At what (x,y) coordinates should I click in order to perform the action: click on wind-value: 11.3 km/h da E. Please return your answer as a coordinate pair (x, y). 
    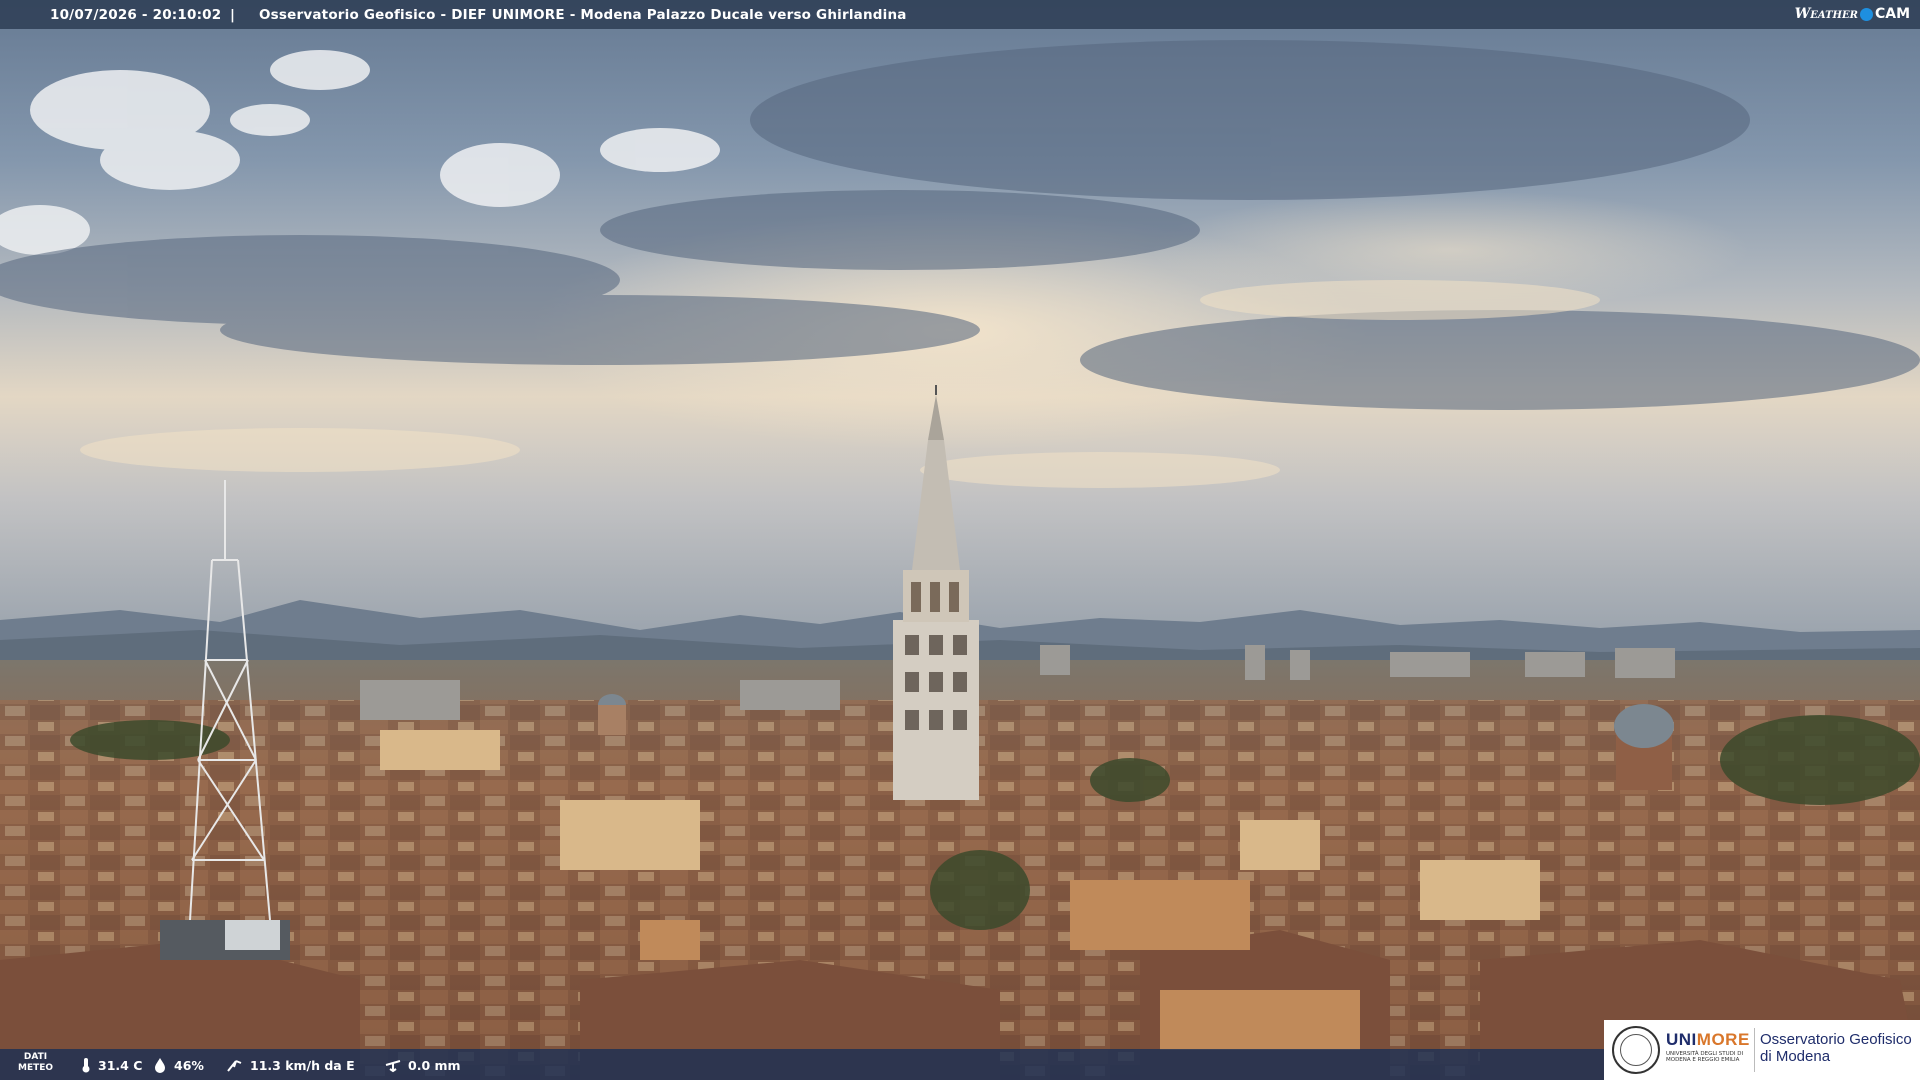
    Looking at the image, I should click on (302, 1065).